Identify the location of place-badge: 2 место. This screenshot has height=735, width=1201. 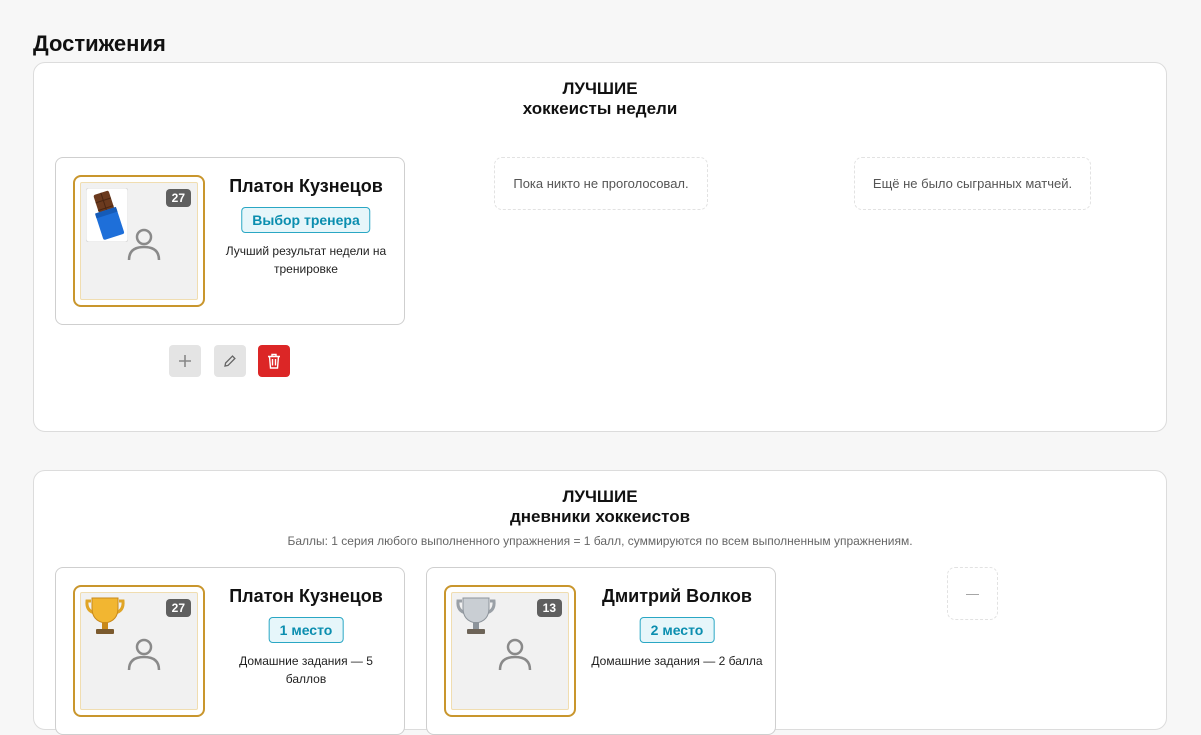
(677, 630).